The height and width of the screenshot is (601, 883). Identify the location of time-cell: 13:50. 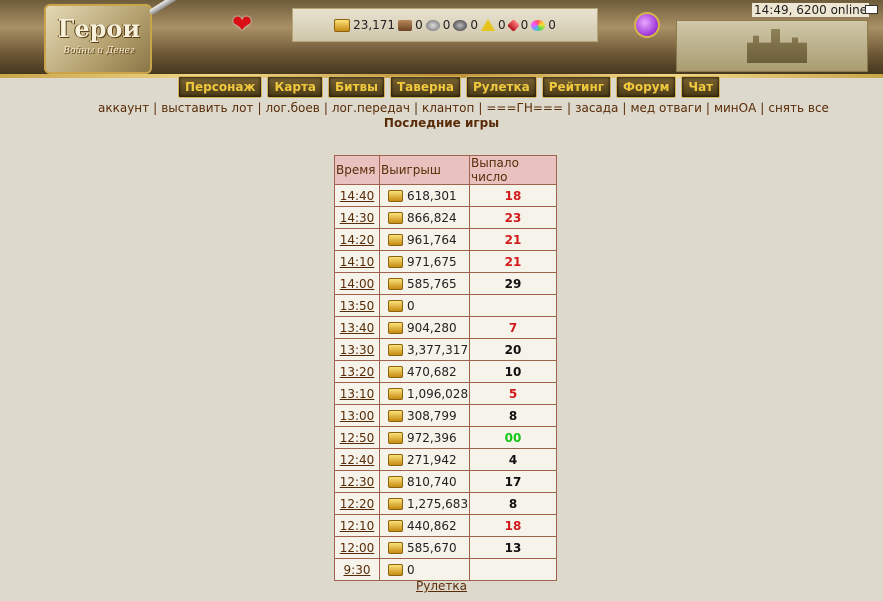
(357, 305).